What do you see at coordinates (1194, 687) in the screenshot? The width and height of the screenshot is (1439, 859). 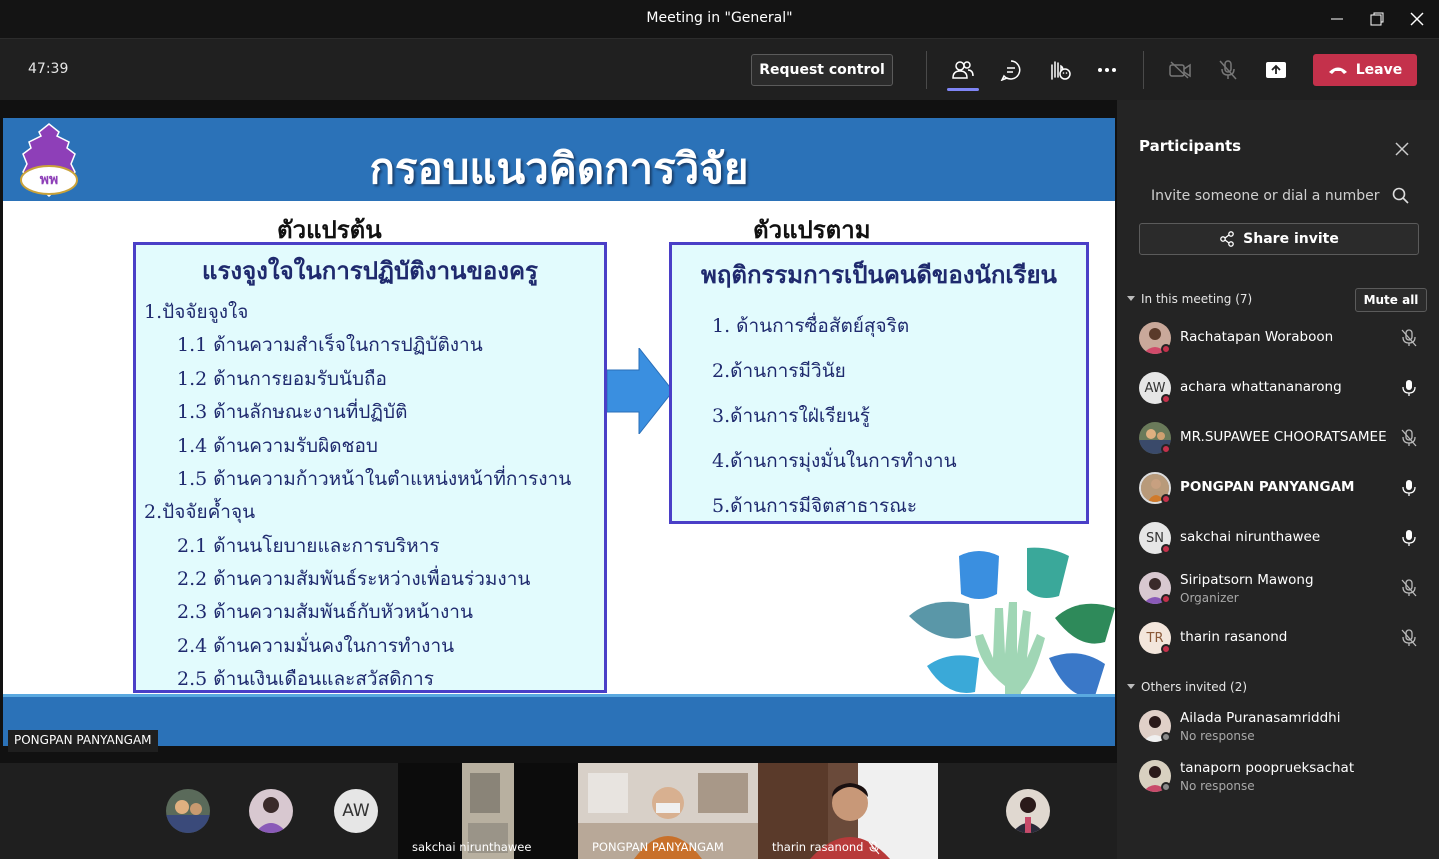 I see `others-invited-heading: Others invited (2)` at bounding box center [1194, 687].